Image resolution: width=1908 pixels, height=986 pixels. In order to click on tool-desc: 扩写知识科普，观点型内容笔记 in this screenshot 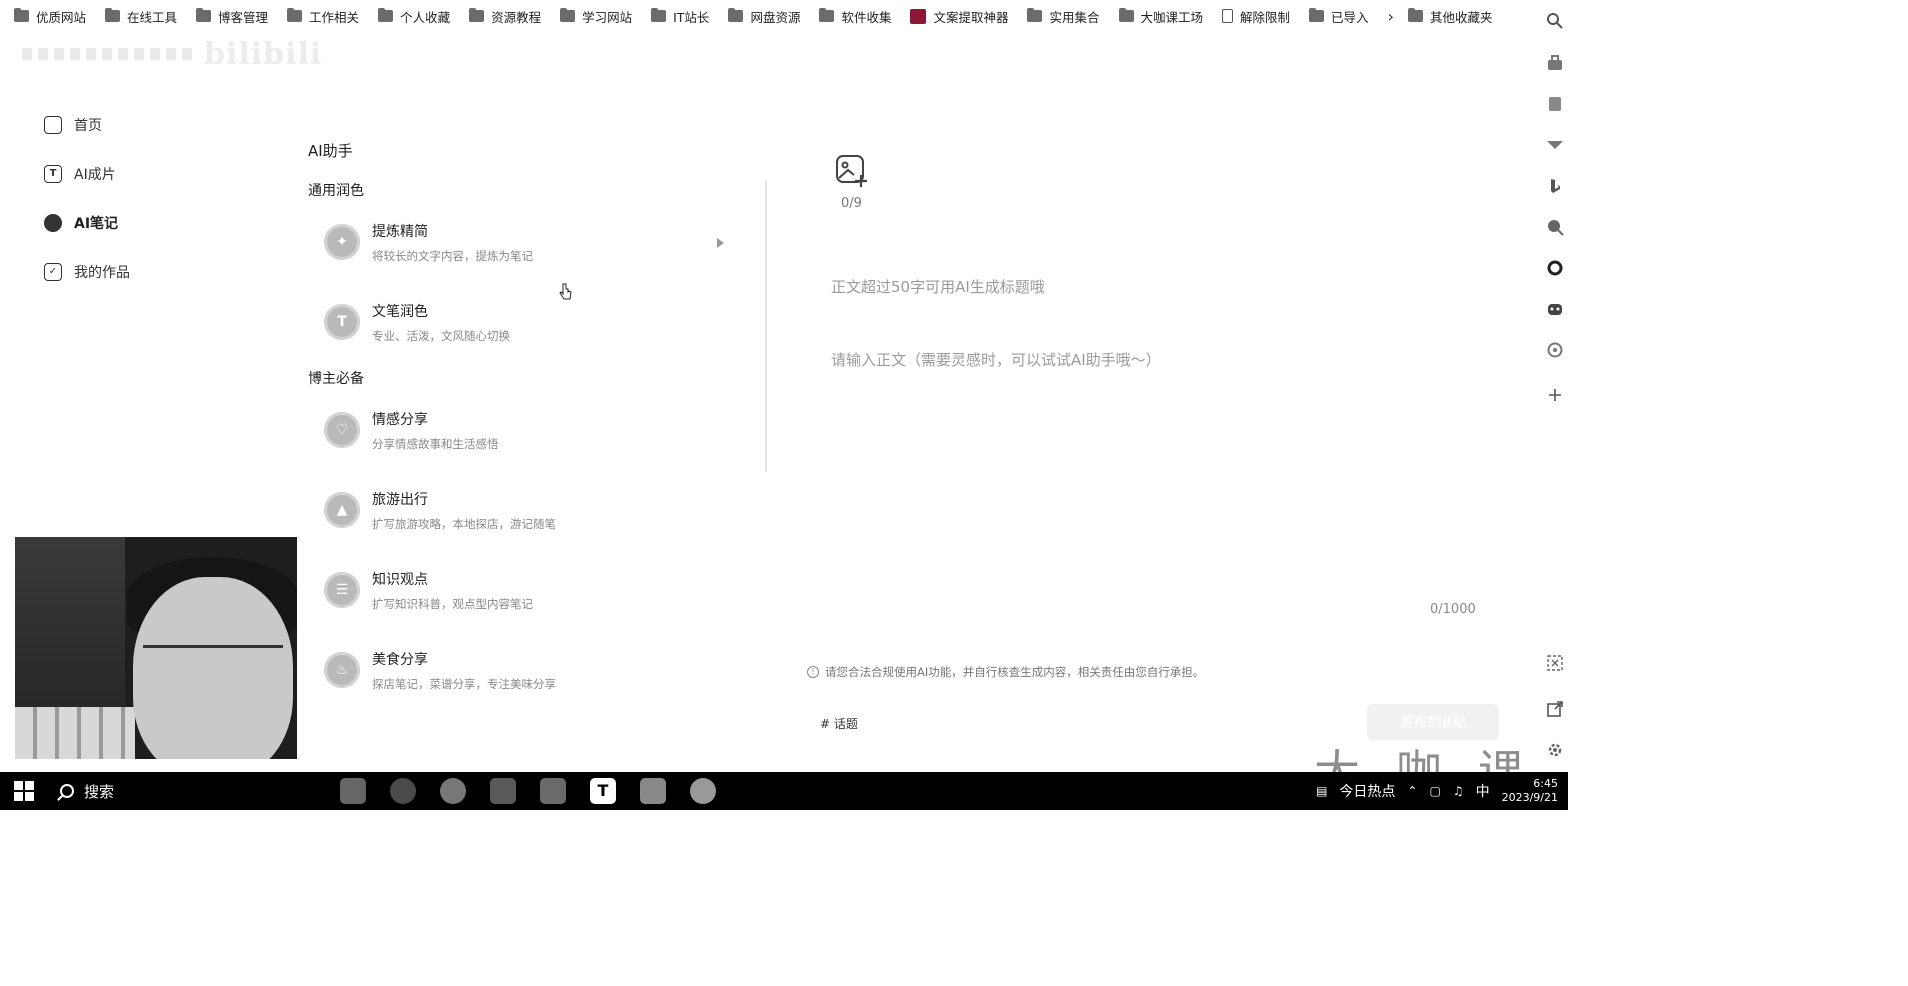, I will do `click(452, 603)`.